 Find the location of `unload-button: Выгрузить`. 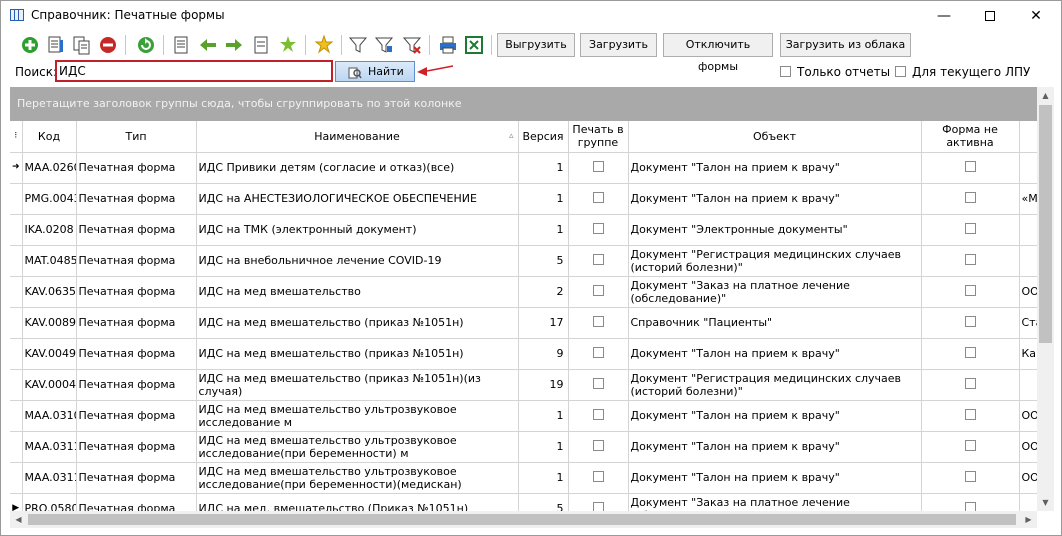

unload-button: Выгрузить is located at coordinates (536, 45).